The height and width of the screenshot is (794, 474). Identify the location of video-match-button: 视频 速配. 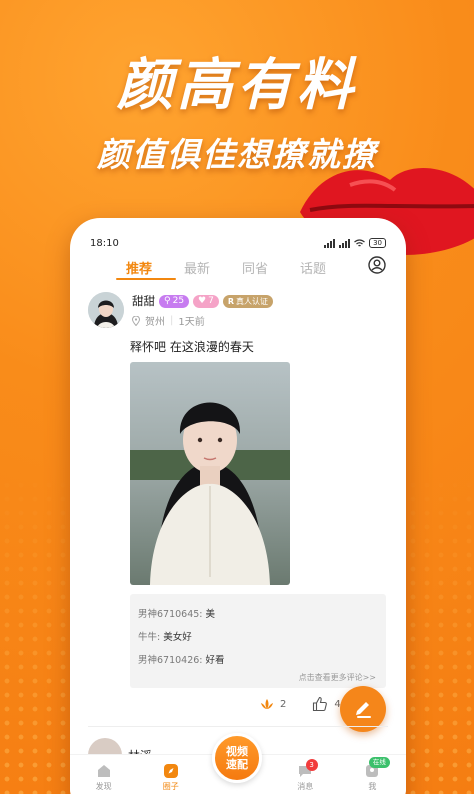
(237, 758).